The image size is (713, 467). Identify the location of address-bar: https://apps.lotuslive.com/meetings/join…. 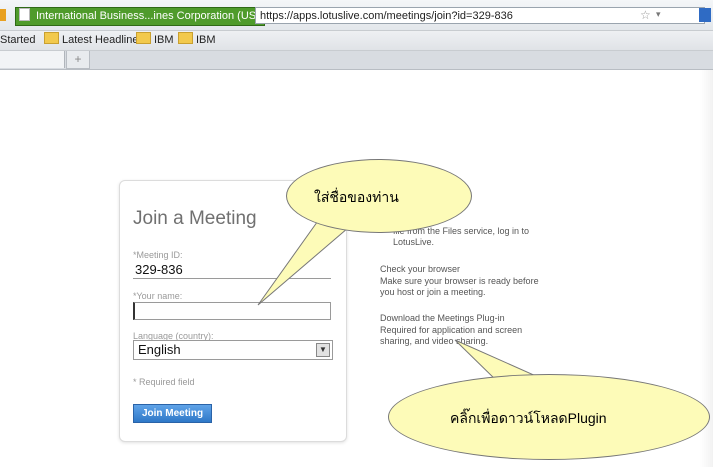
(480, 15).